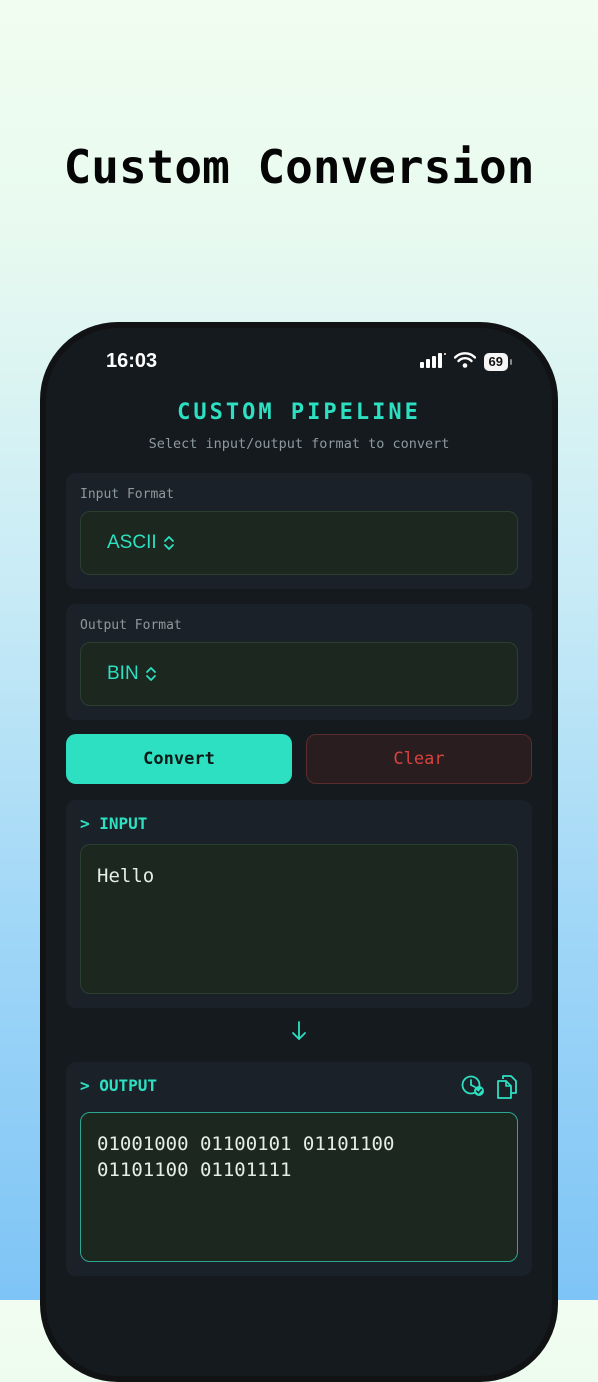  I want to click on input-section: > INPUT Hello, so click(299, 904).